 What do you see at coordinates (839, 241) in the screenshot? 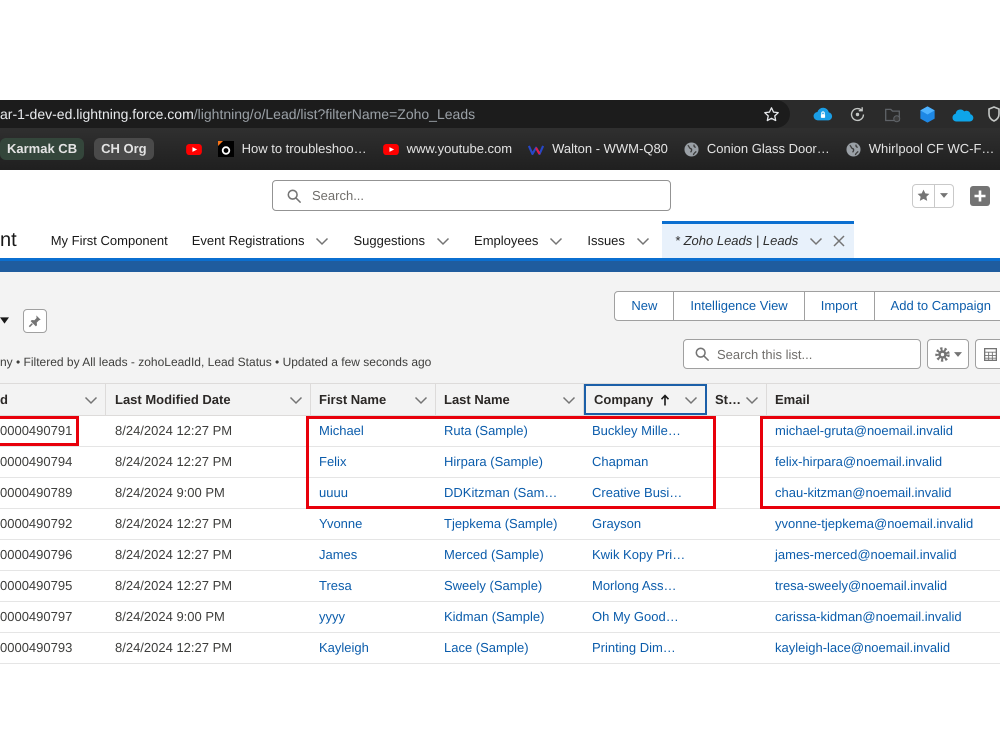
I see `close-icon` at bounding box center [839, 241].